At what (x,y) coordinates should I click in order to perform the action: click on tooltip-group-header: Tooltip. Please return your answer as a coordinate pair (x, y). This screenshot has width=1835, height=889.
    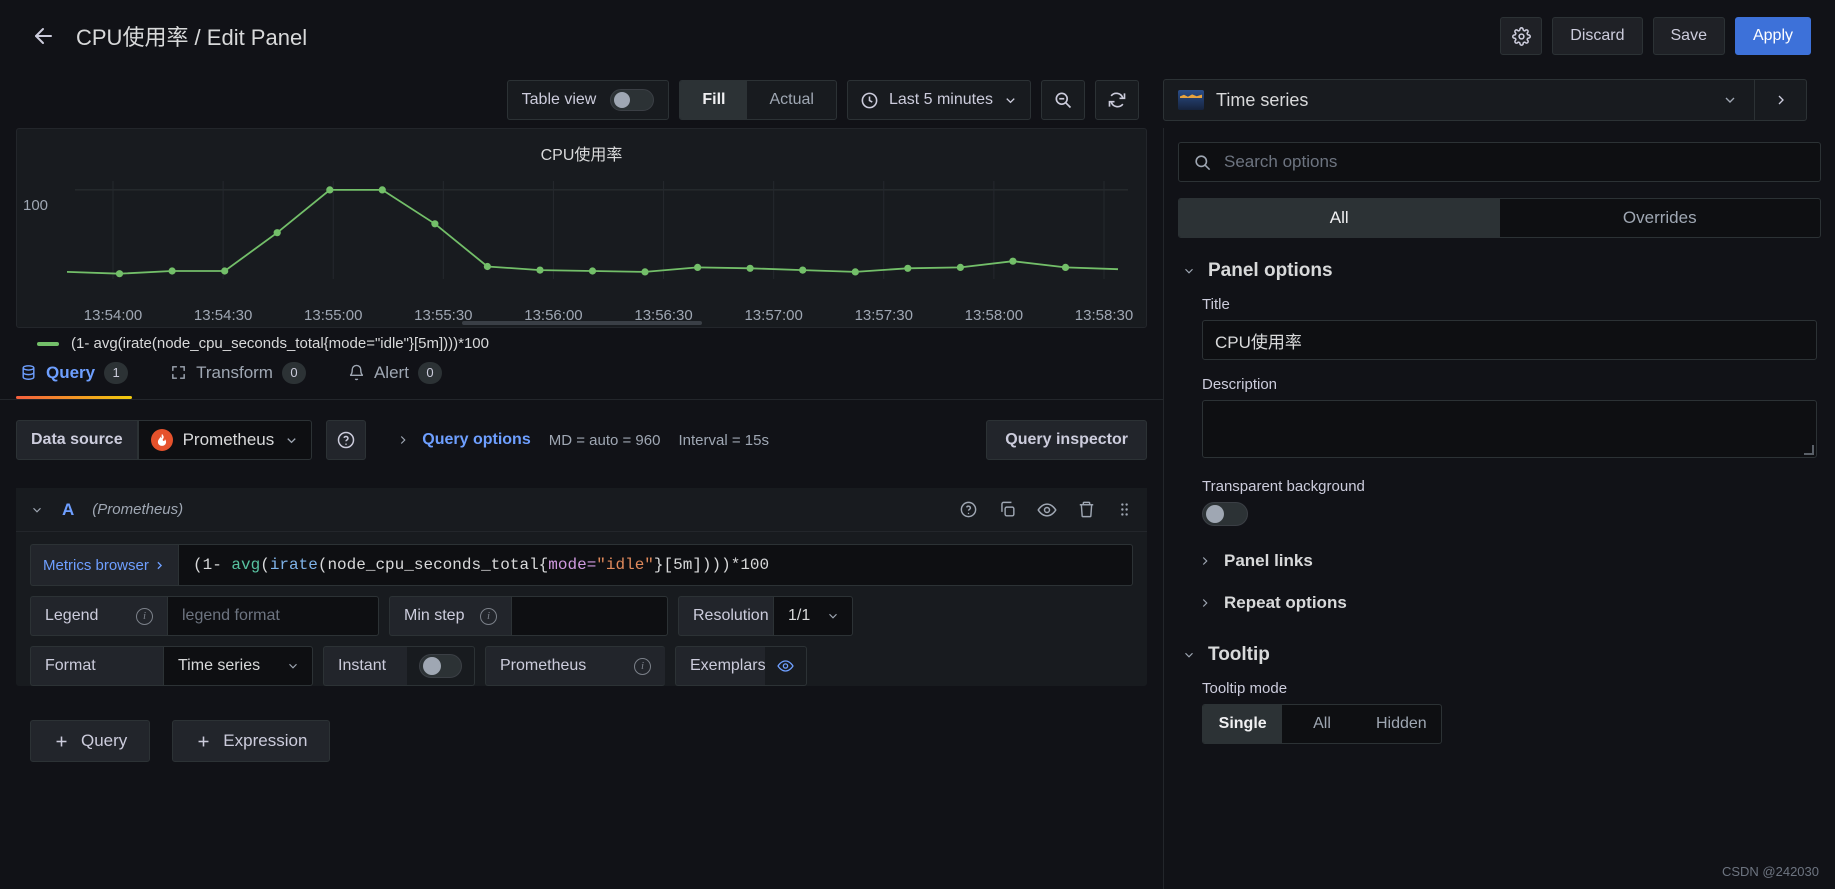
    Looking at the image, I should click on (1499, 650).